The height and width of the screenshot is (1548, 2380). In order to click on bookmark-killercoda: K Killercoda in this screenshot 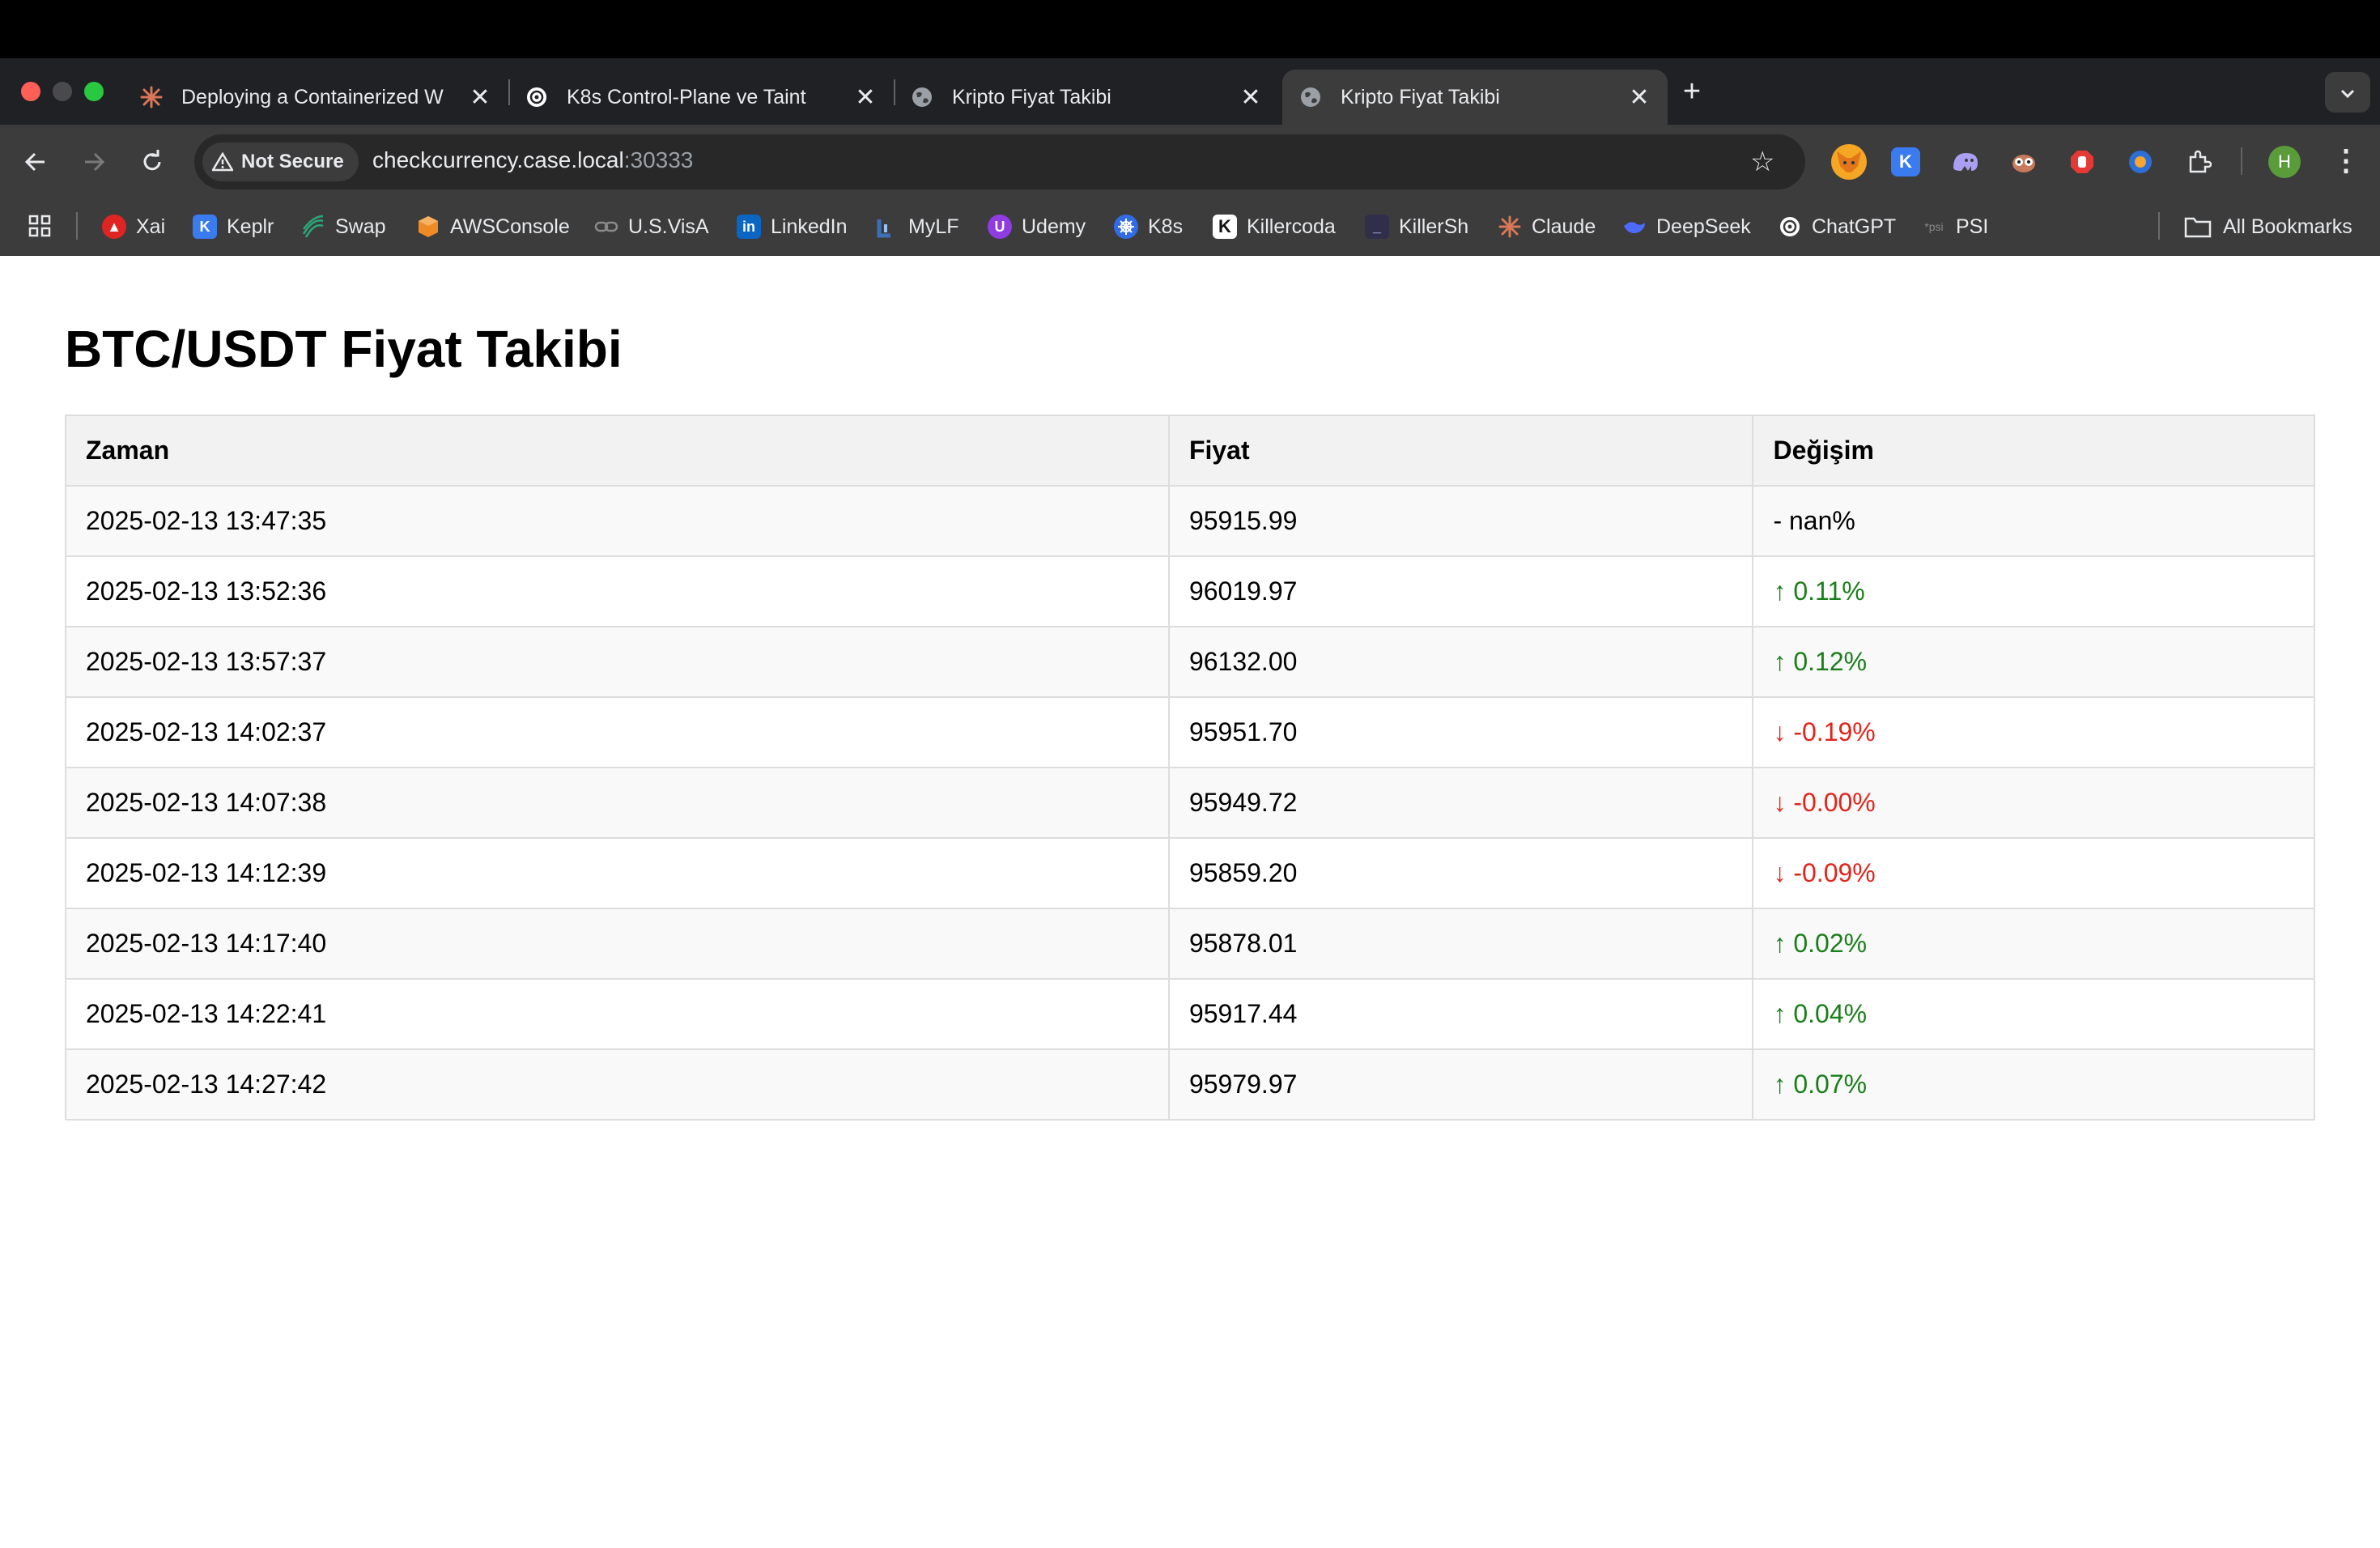, I will do `click(1274, 227)`.